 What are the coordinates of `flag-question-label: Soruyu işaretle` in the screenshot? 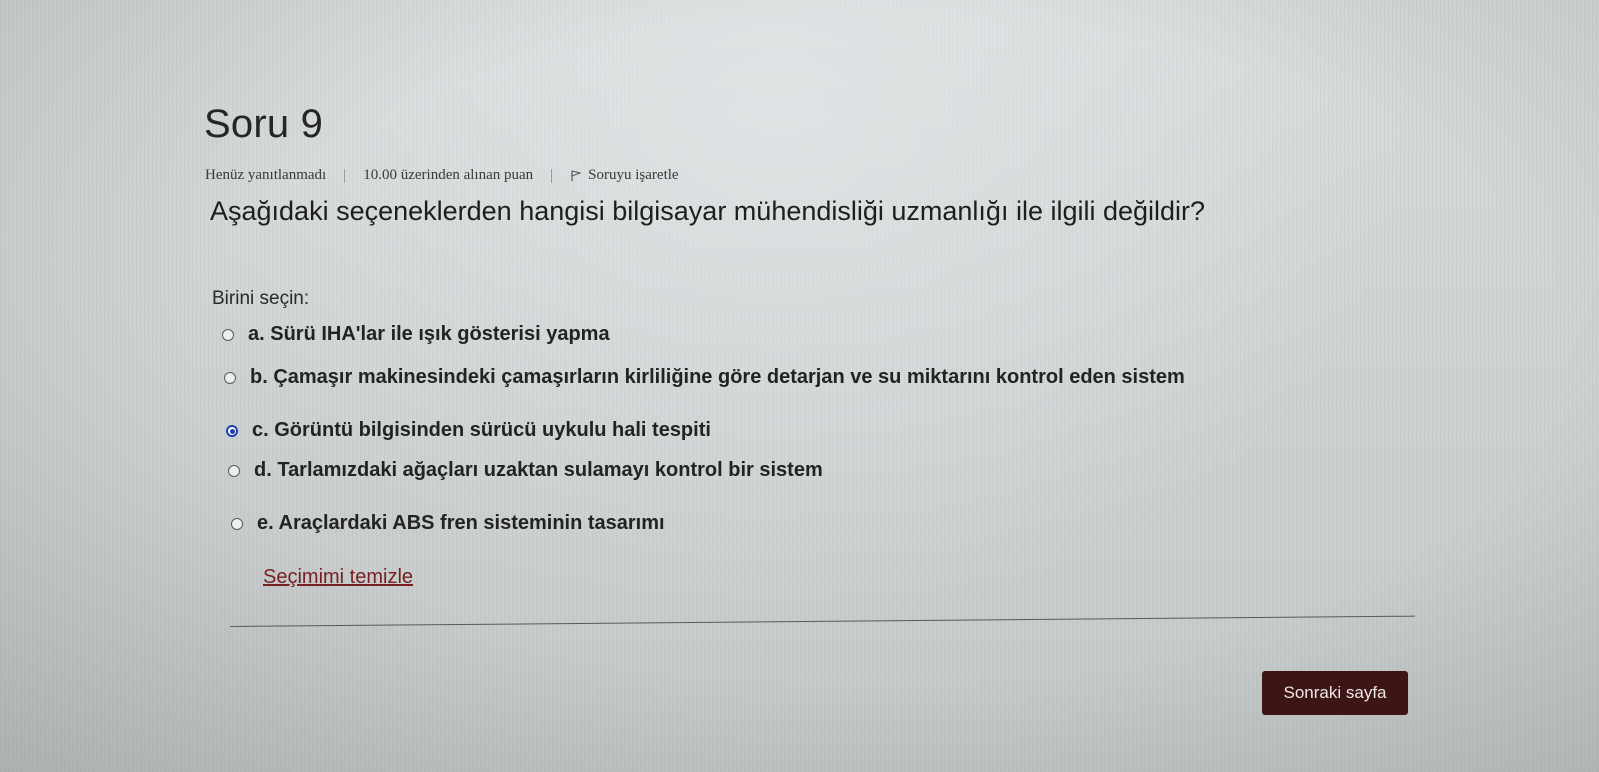 It's located at (633, 175).